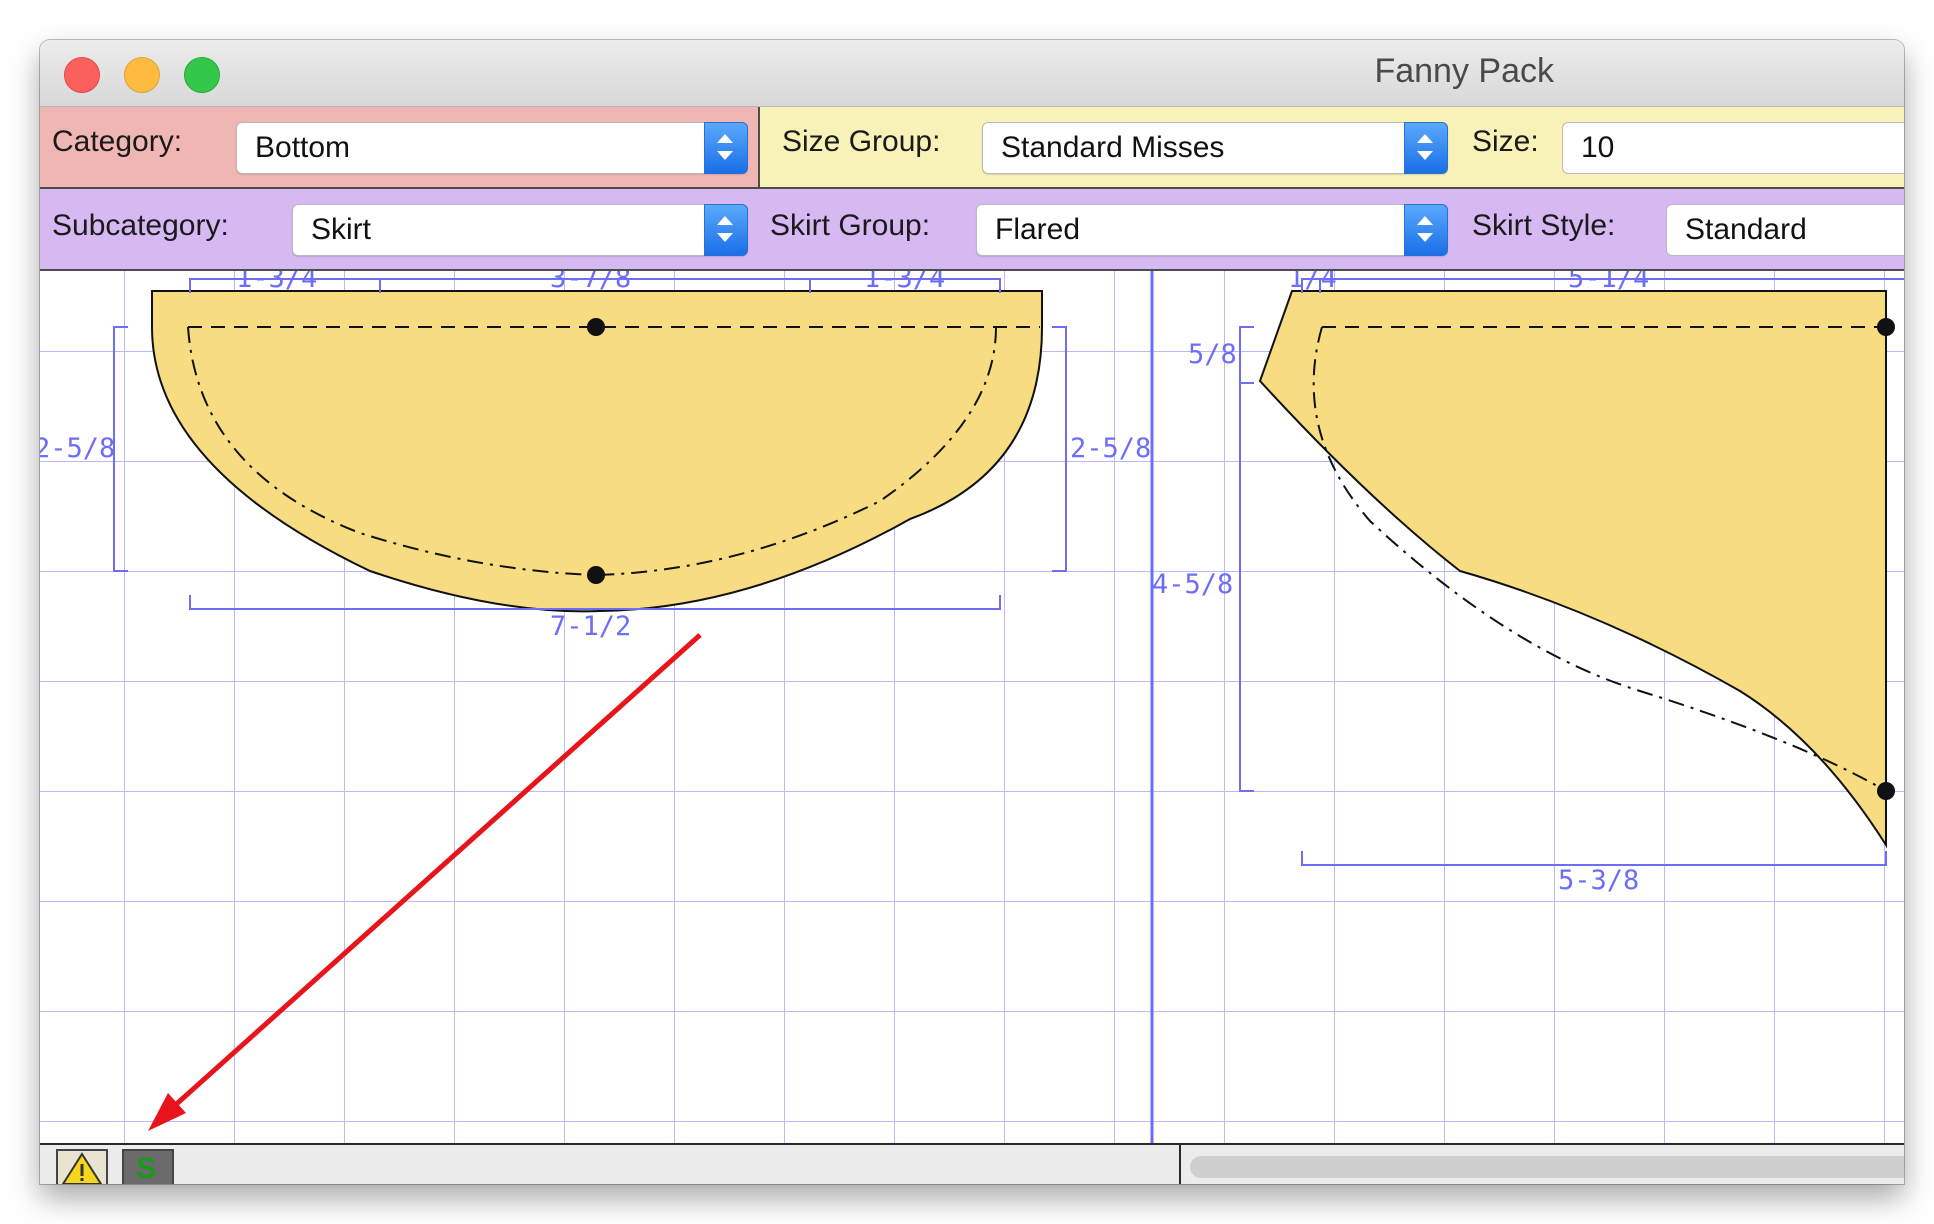  Describe the element at coordinates (1598, 147) in the screenshot. I see `size-value: 10` at that location.